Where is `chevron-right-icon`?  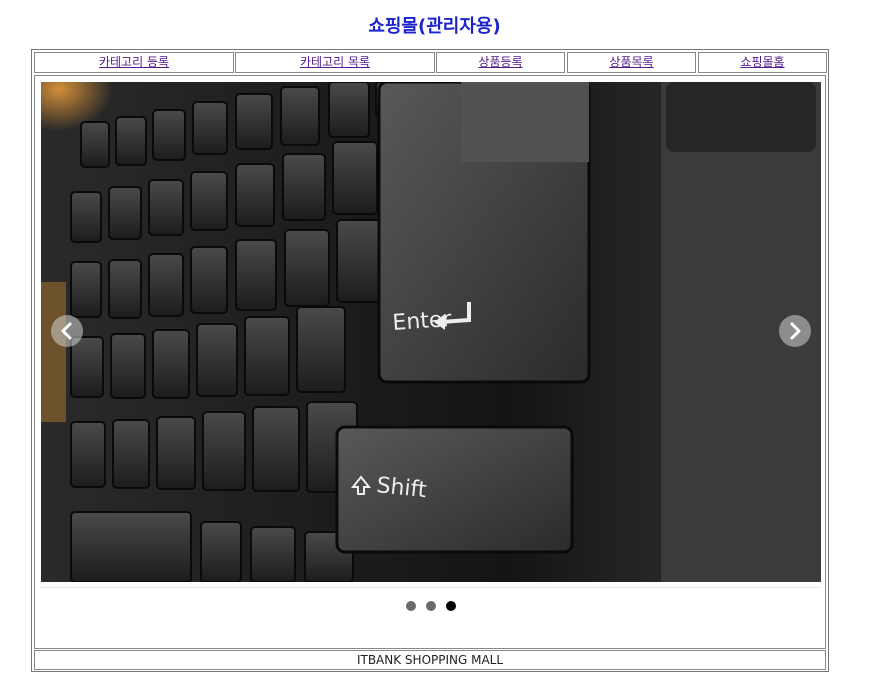
chevron-right-icon is located at coordinates (795, 331).